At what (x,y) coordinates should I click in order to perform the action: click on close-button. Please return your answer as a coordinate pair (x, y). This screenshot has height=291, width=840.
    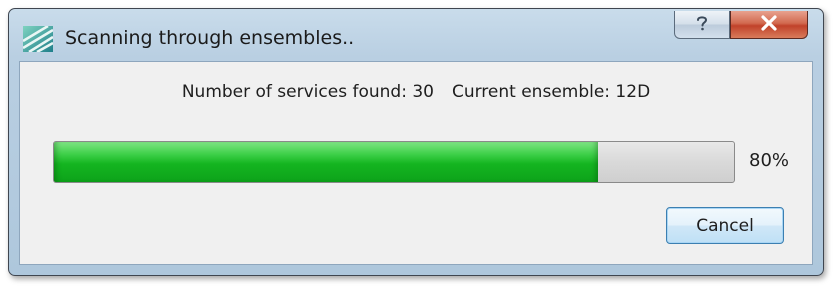
    Looking at the image, I should click on (769, 25).